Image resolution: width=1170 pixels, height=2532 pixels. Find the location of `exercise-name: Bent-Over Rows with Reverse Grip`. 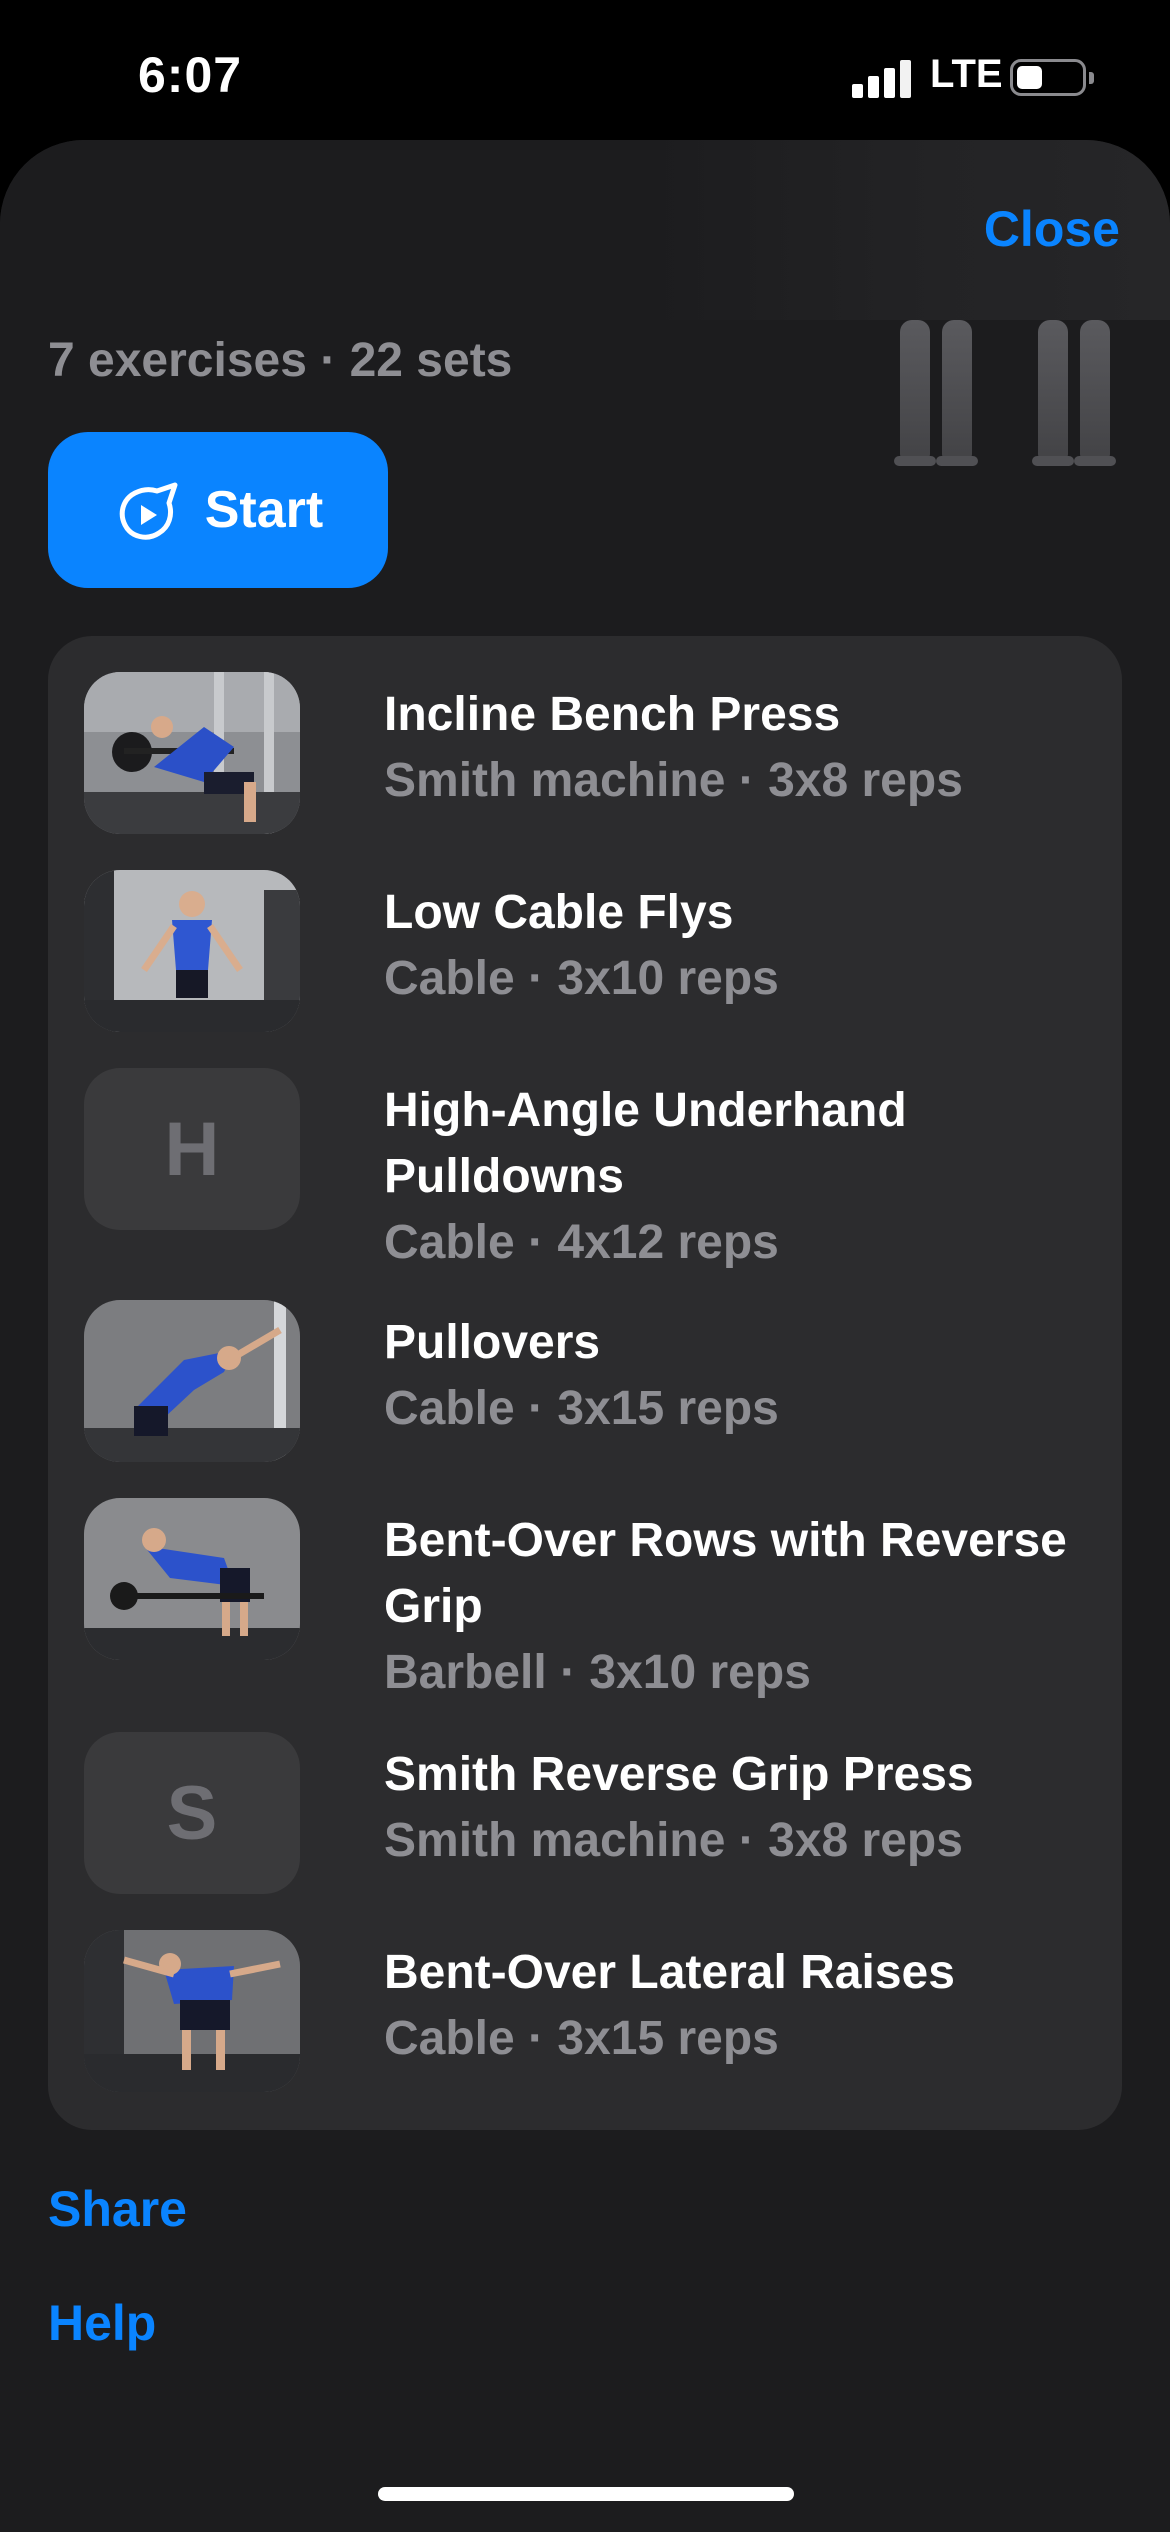

exercise-name: Bent-Over Rows with Reverse Grip is located at coordinates (725, 1573).